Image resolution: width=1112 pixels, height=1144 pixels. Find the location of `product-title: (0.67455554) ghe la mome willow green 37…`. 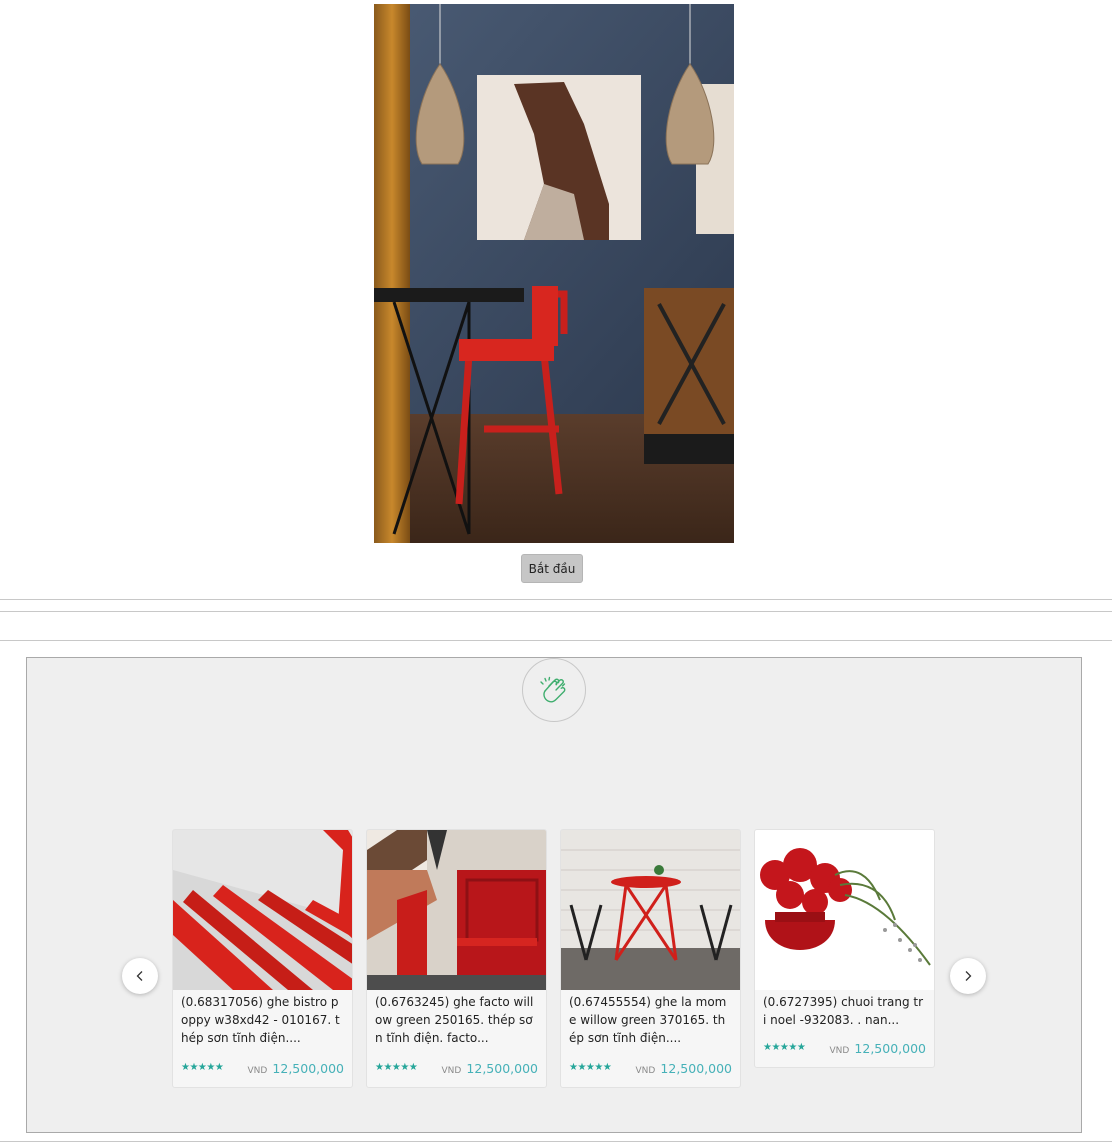

product-title: (0.67455554) ghe la mome willow green 37… is located at coordinates (650, 1024).